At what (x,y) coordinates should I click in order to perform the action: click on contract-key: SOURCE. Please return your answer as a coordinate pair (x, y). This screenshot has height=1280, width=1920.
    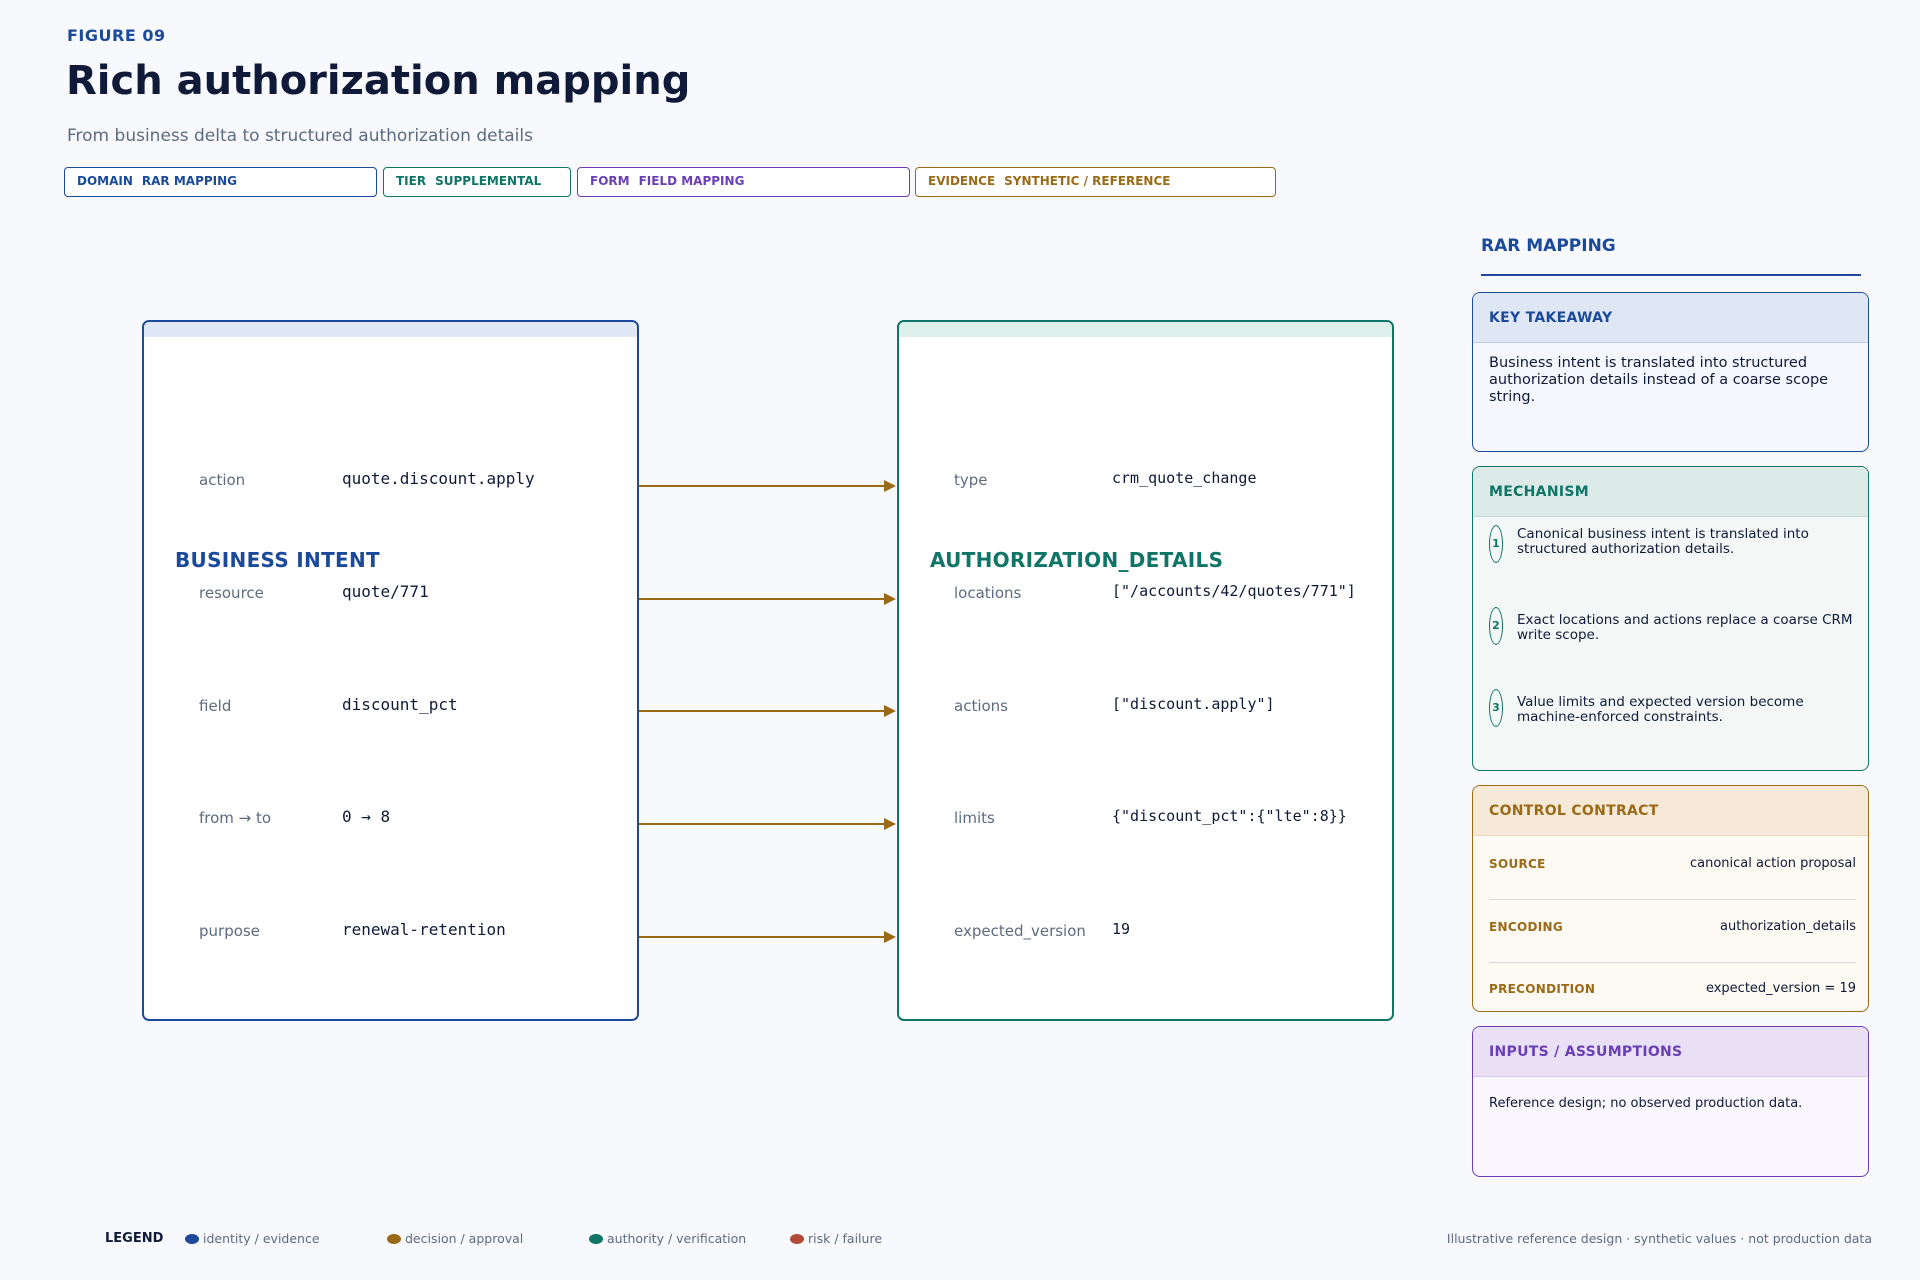
    Looking at the image, I should click on (1517, 864).